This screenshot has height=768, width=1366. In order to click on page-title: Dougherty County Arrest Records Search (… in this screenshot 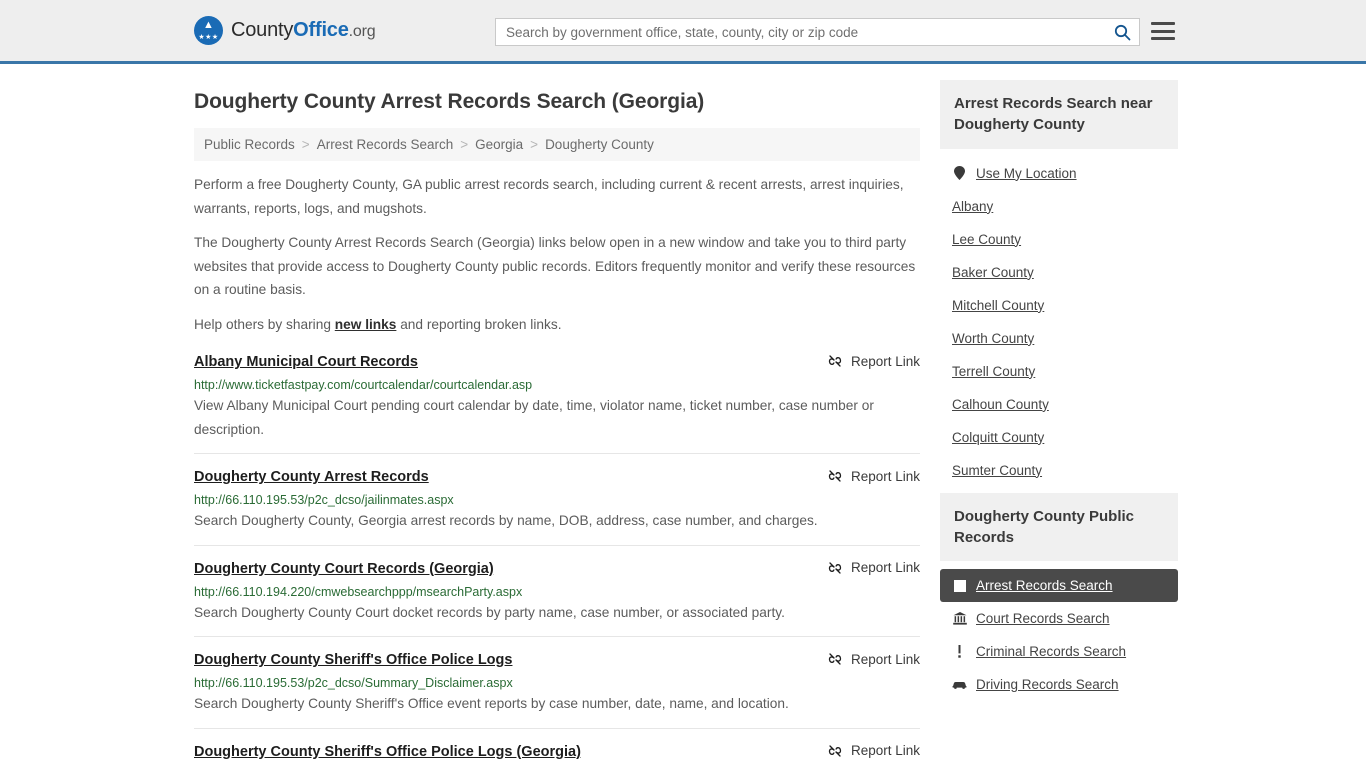, I will do `click(449, 101)`.